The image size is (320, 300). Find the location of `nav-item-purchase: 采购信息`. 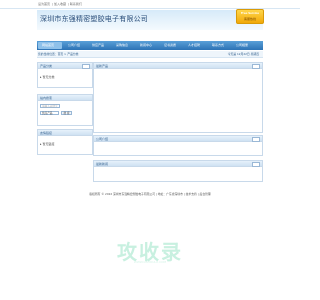

nav-item-purchase: 采购信息 is located at coordinates (122, 45).